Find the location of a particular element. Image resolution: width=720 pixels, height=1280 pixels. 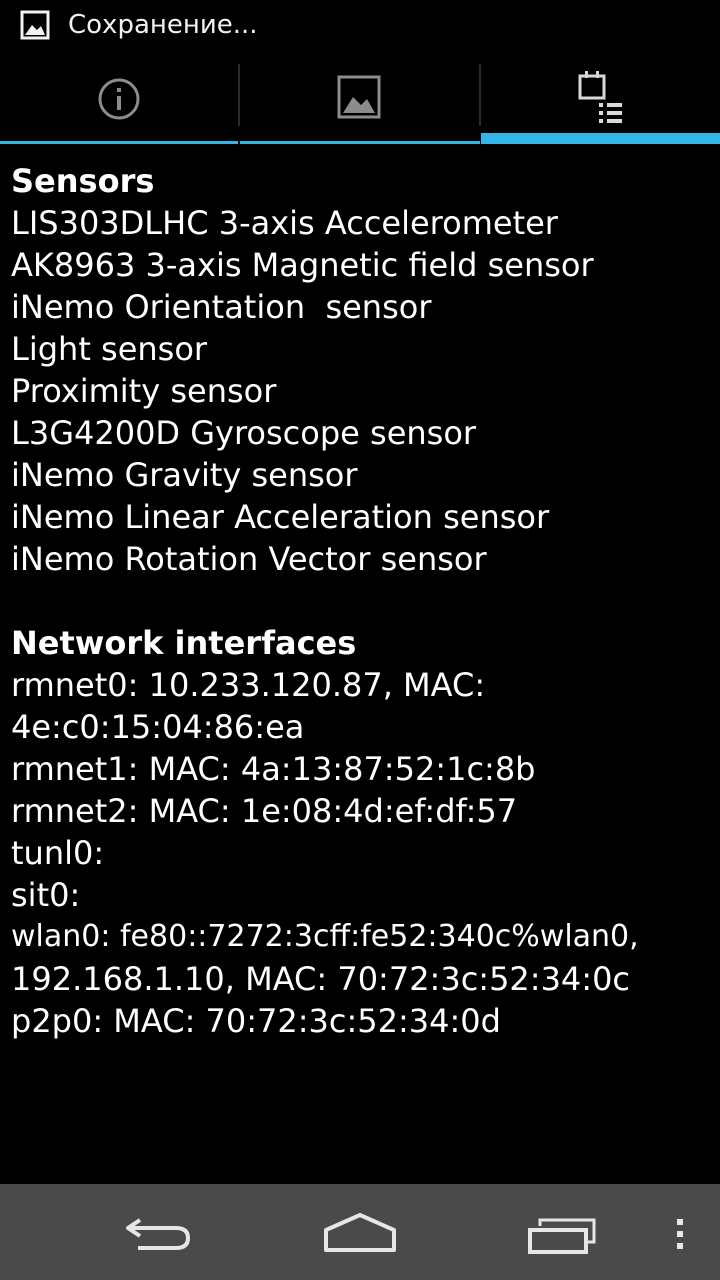

recents-button is located at coordinates (560, 1232).